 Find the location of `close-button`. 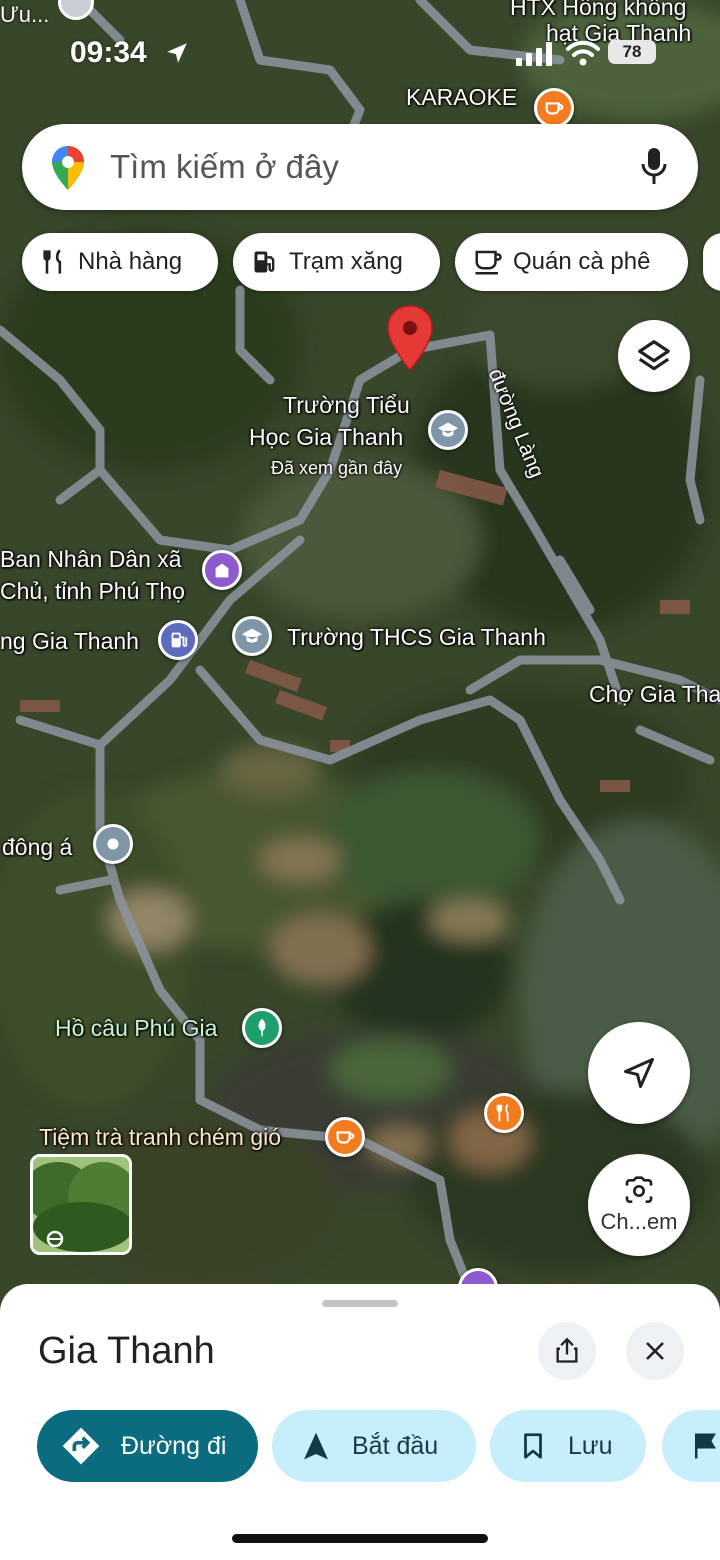

close-button is located at coordinates (655, 1351).